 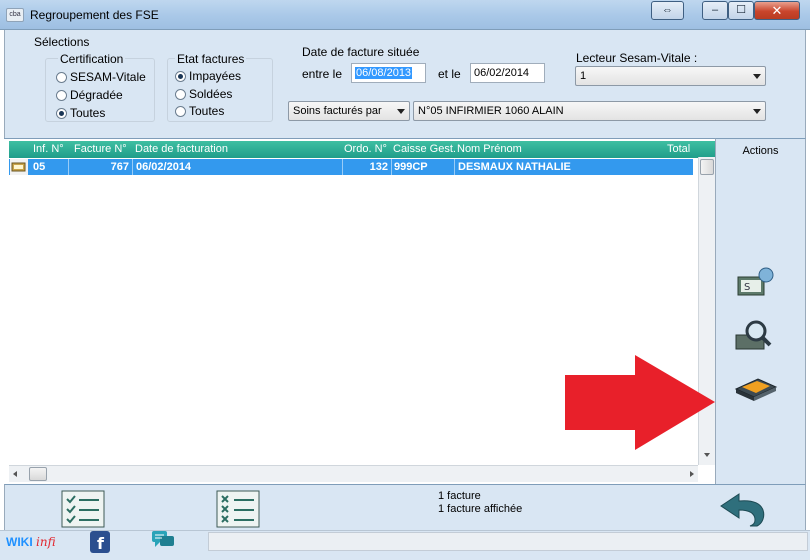 What do you see at coordinates (181, 149) in the screenshot?
I see `col-date: Date de facturation` at bounding box center [181, 149].